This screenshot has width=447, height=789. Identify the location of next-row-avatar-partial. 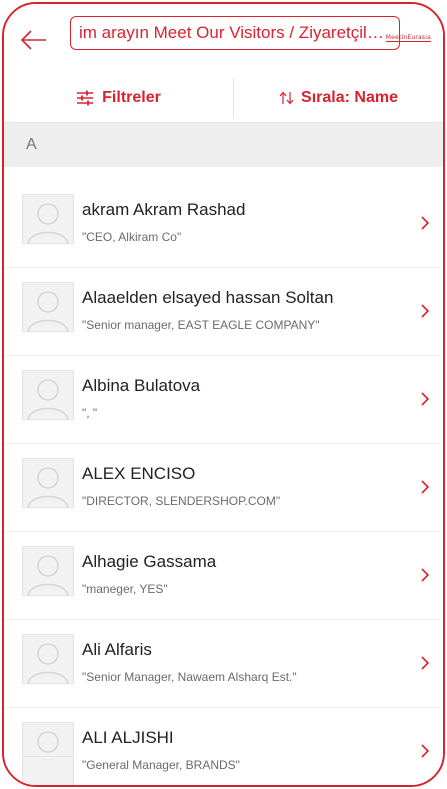
(48, 770).